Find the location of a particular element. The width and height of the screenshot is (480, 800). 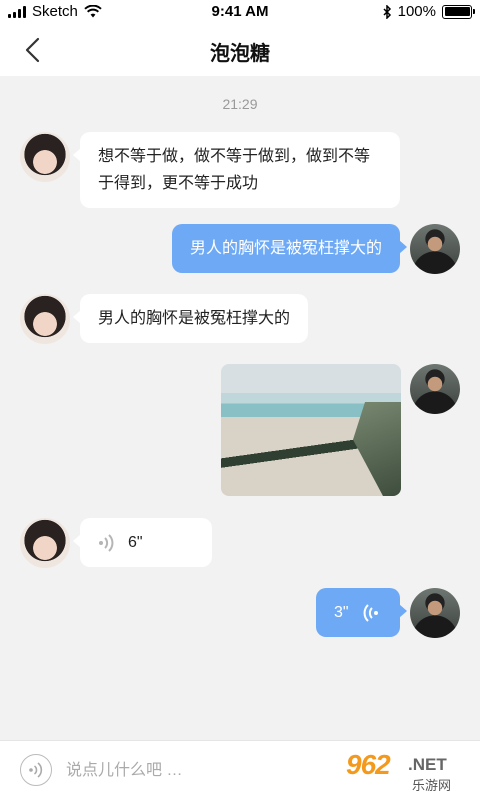

voice-duration: 3" is located at coordinates (341, 612).